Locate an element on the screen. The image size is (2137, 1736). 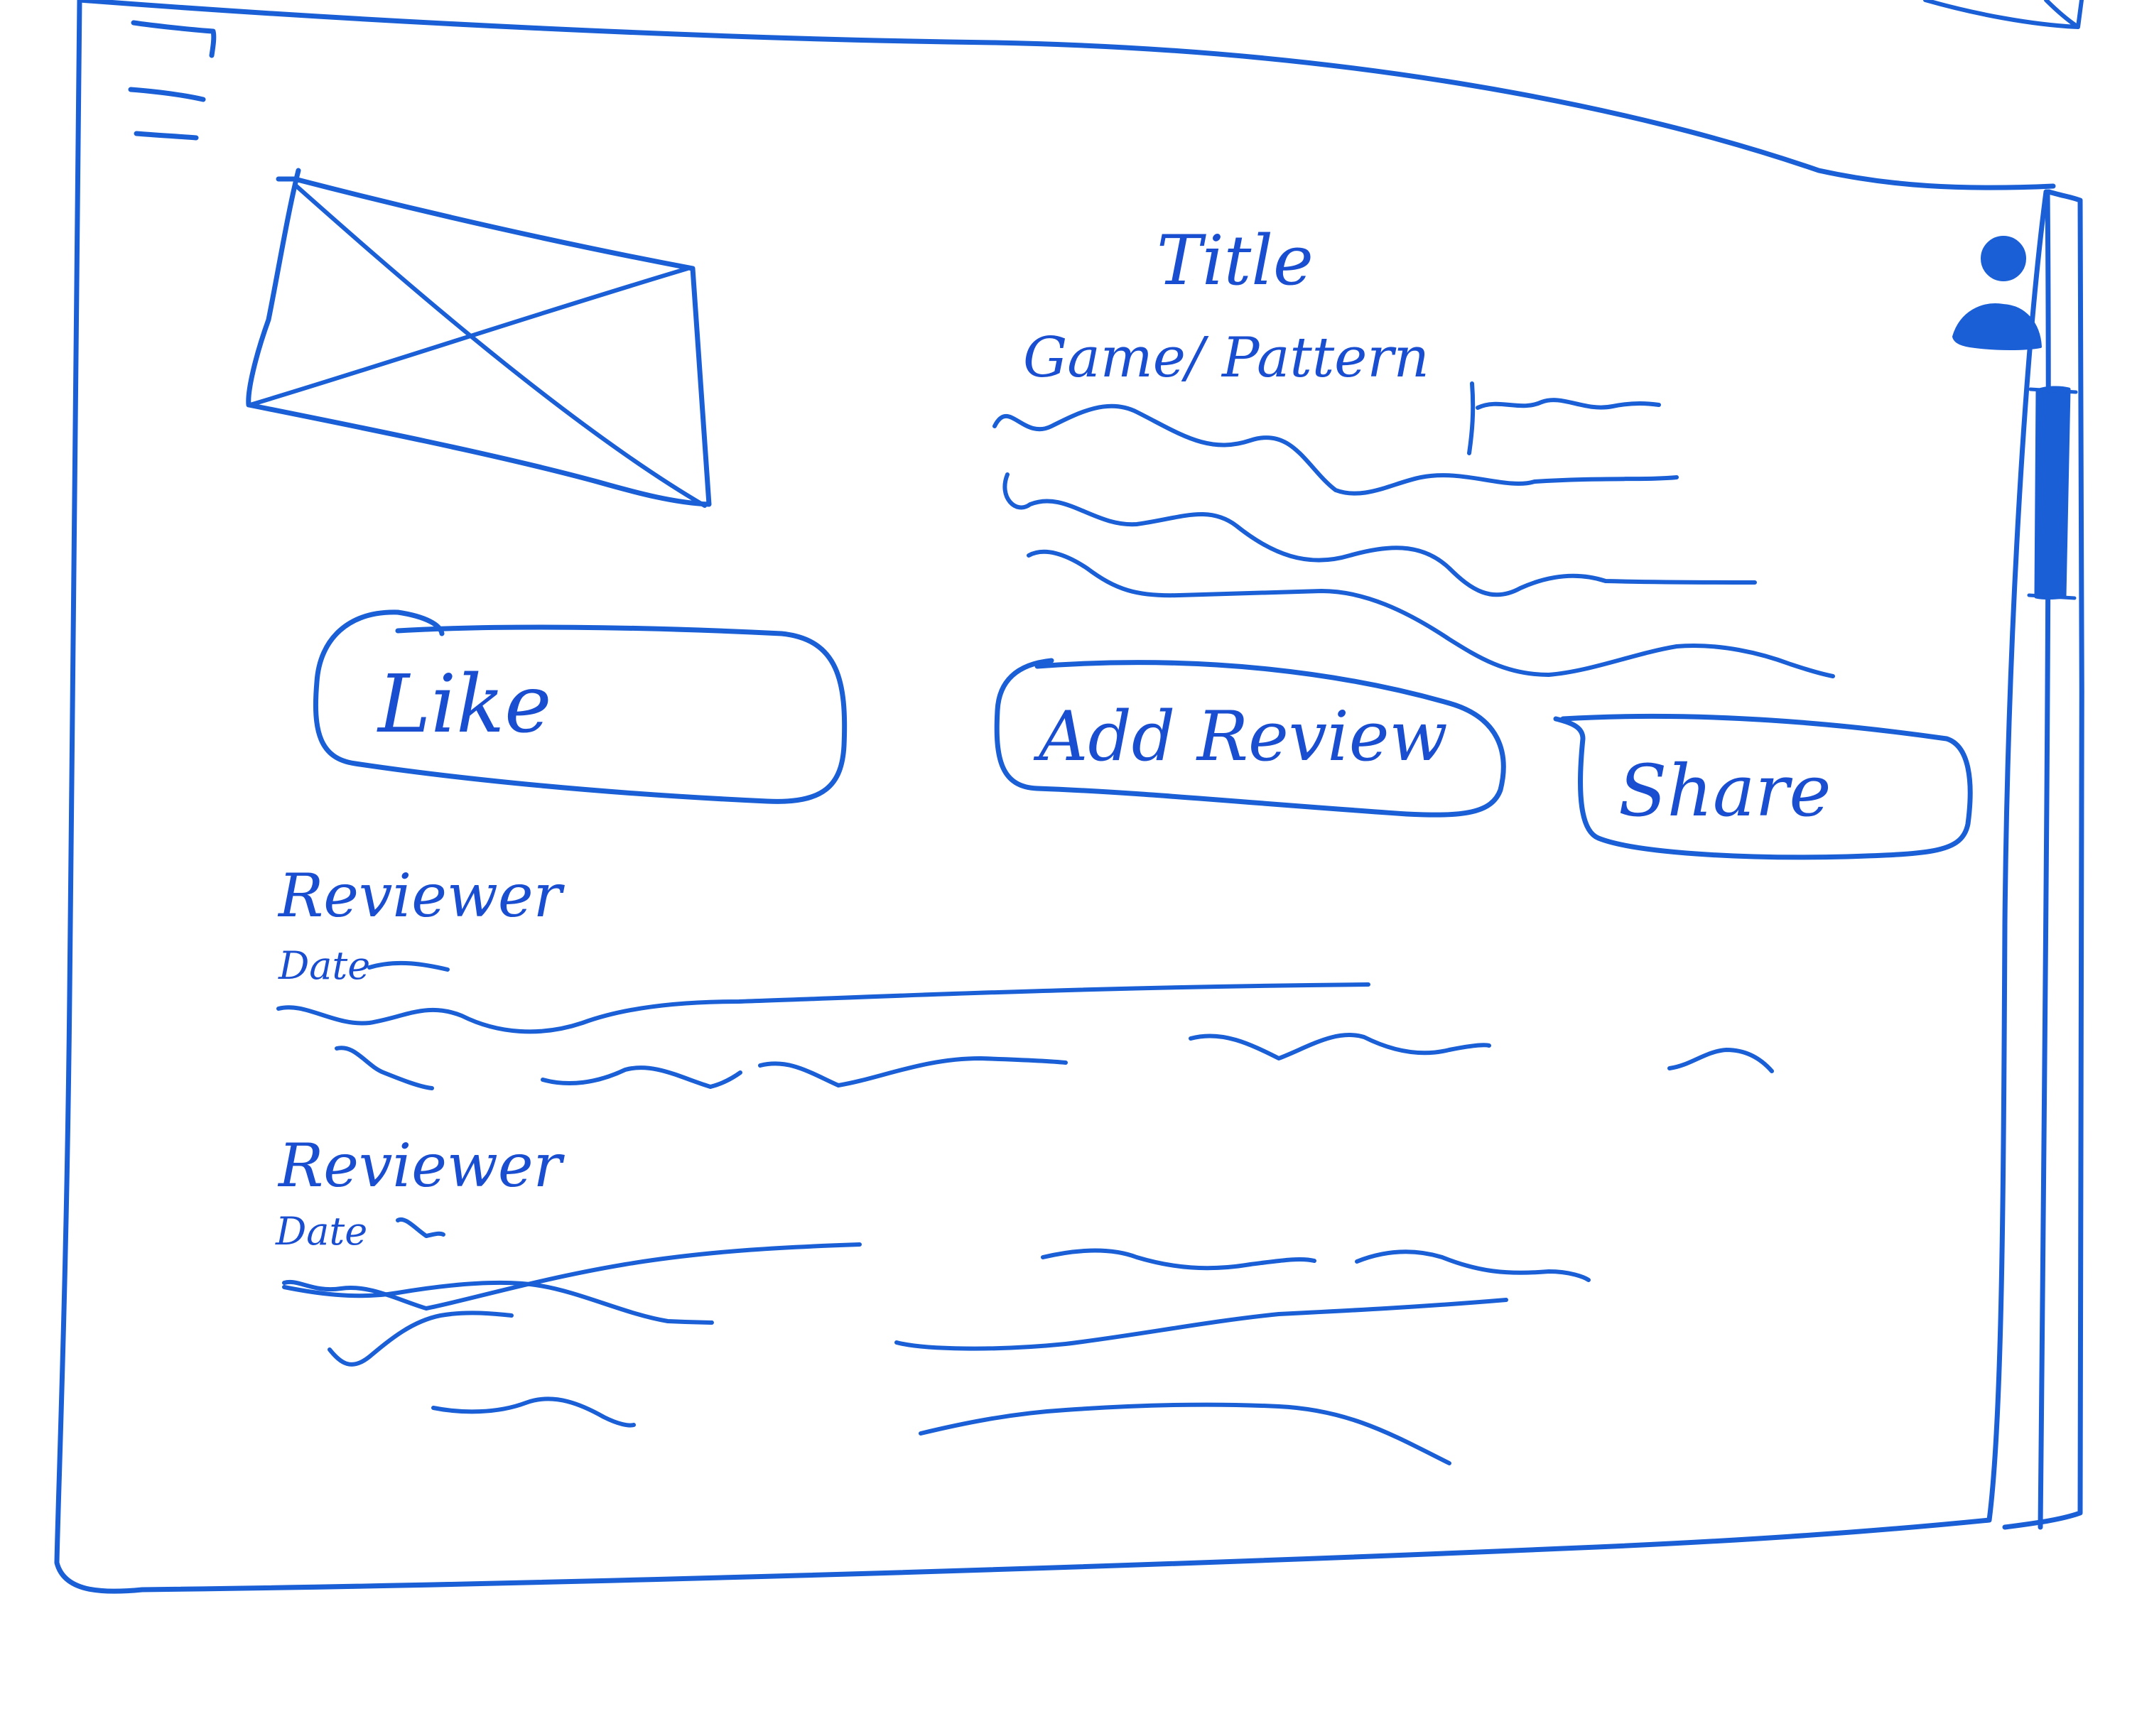
image-placeholder-icon is located at coordinates (479, 338).